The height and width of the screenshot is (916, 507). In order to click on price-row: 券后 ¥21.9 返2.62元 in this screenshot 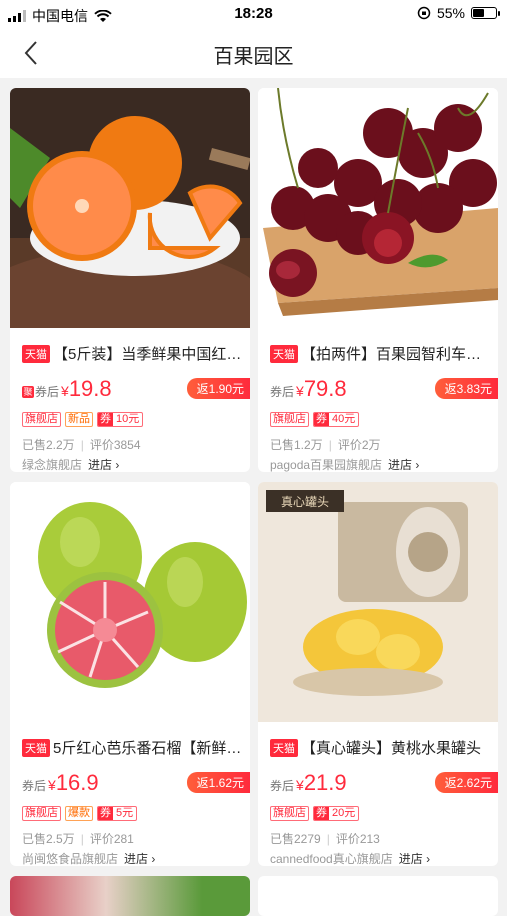, I will do `click(384, 782)`.